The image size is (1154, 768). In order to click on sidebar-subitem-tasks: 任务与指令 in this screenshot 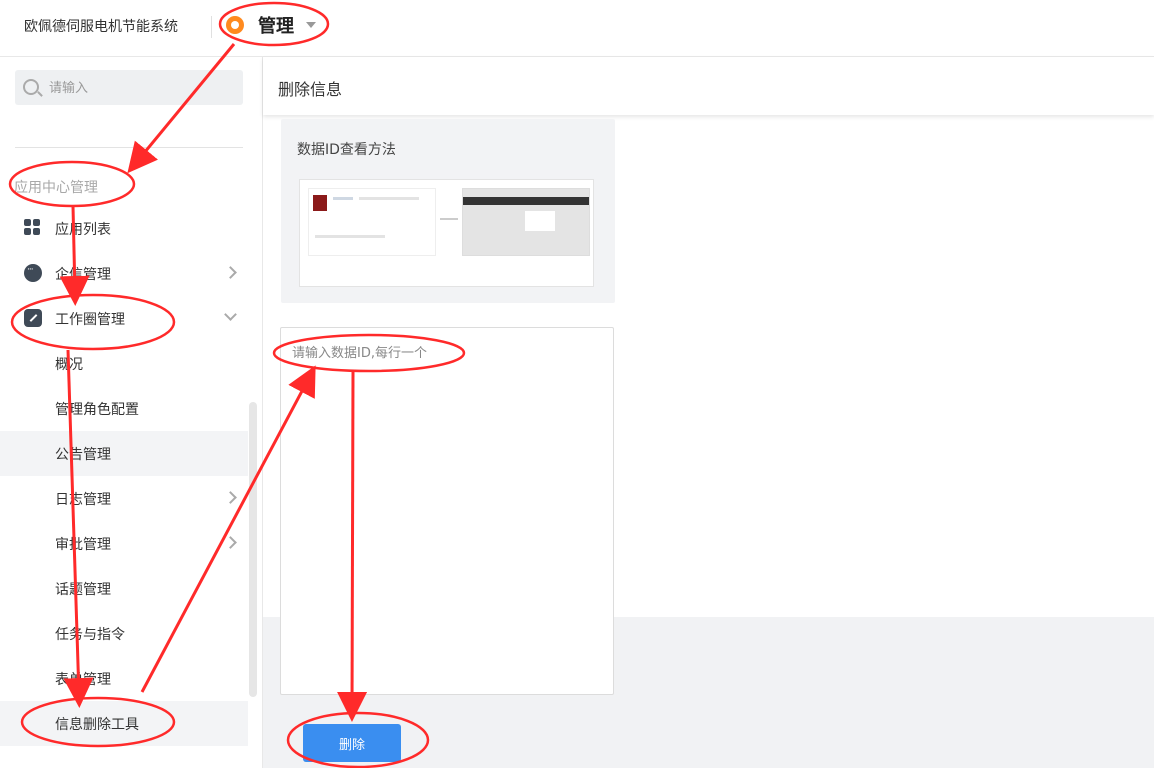, I will do `click(124, 633)`.